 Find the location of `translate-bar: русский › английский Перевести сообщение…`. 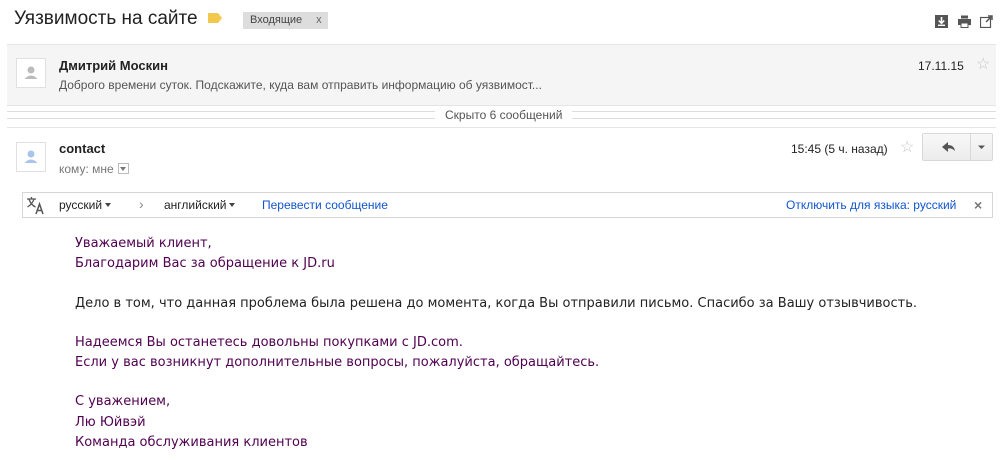

translate-bar: русский › английский Перевести сообщение… is located at coordinates (507, 205).